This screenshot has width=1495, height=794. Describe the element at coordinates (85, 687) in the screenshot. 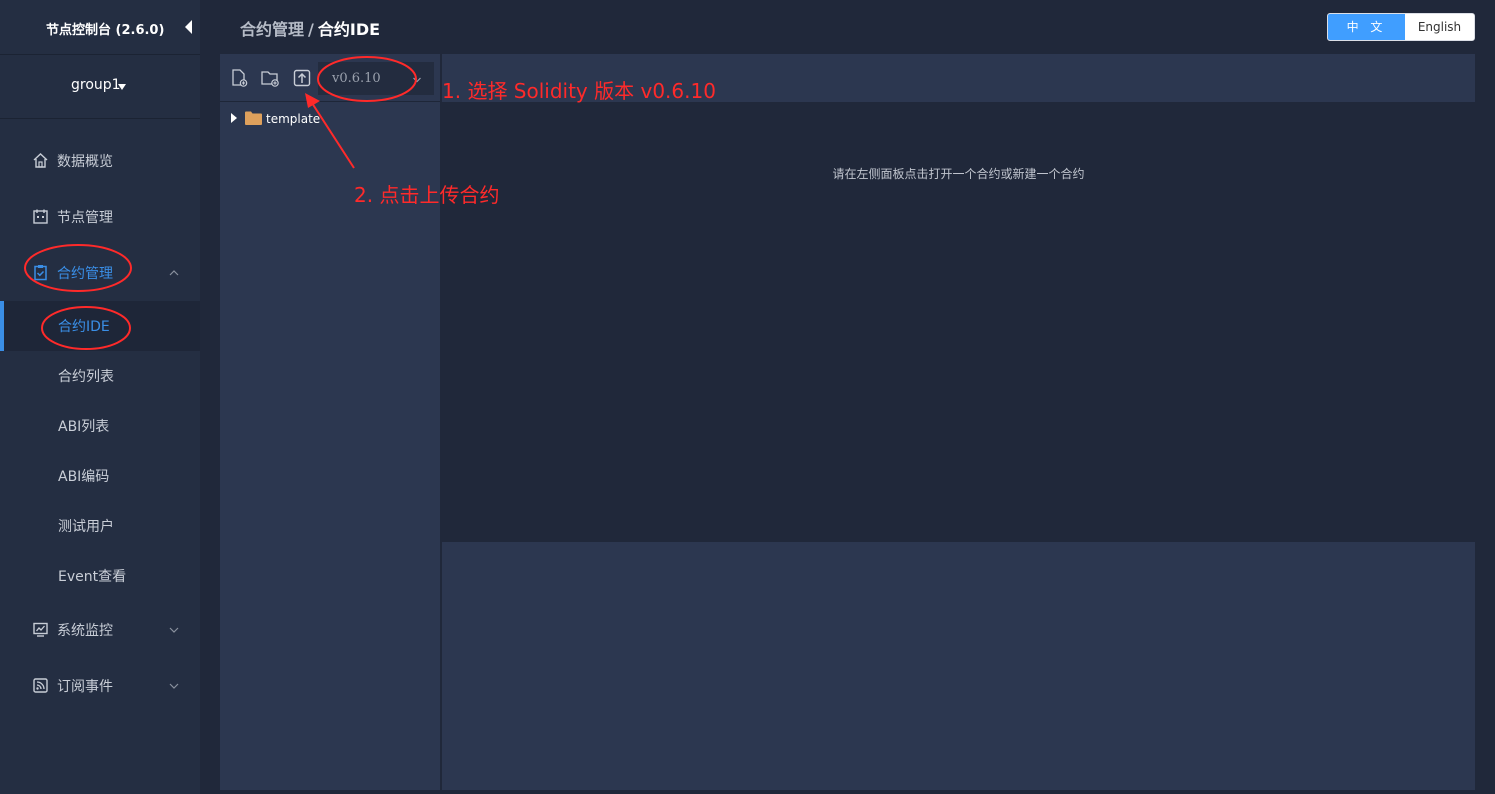

I see `menu-label-subscribe: 订阅事件` at that location.